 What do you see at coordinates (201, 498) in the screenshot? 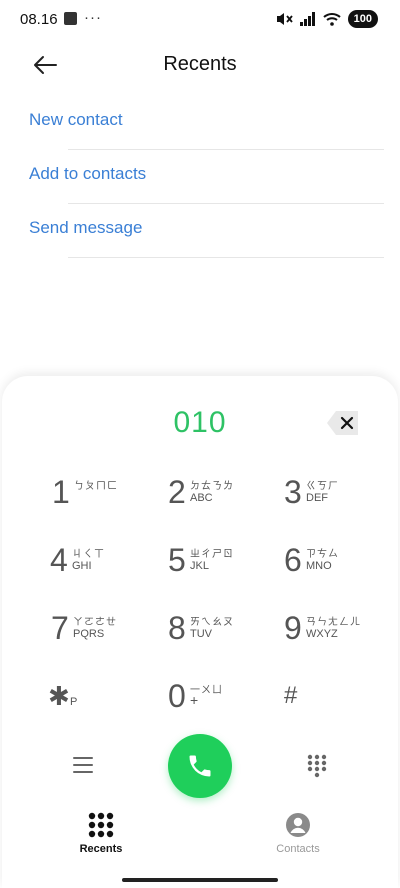
I see `key-letters: ABC` at bounding box center [201, 498].